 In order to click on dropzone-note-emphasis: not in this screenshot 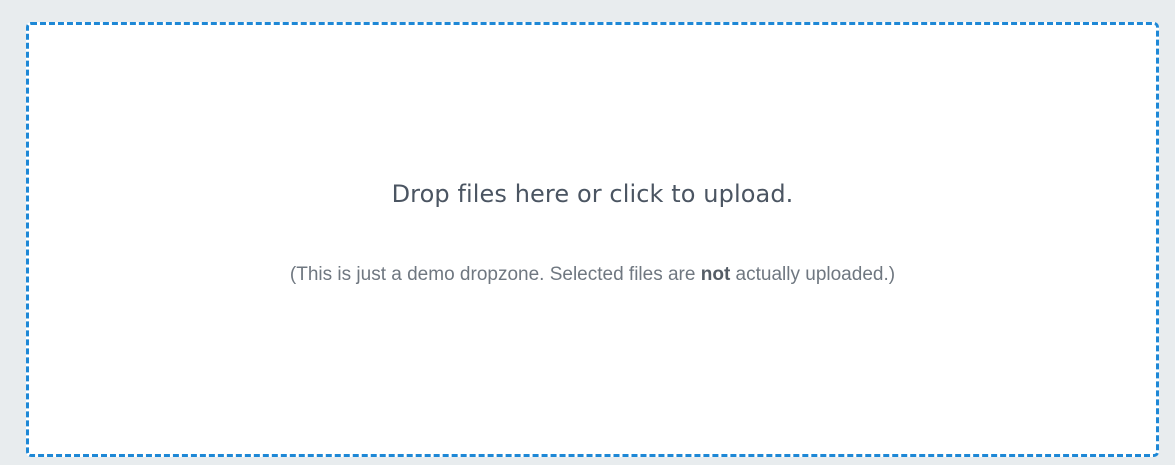, I will do `click(715, 274)`.